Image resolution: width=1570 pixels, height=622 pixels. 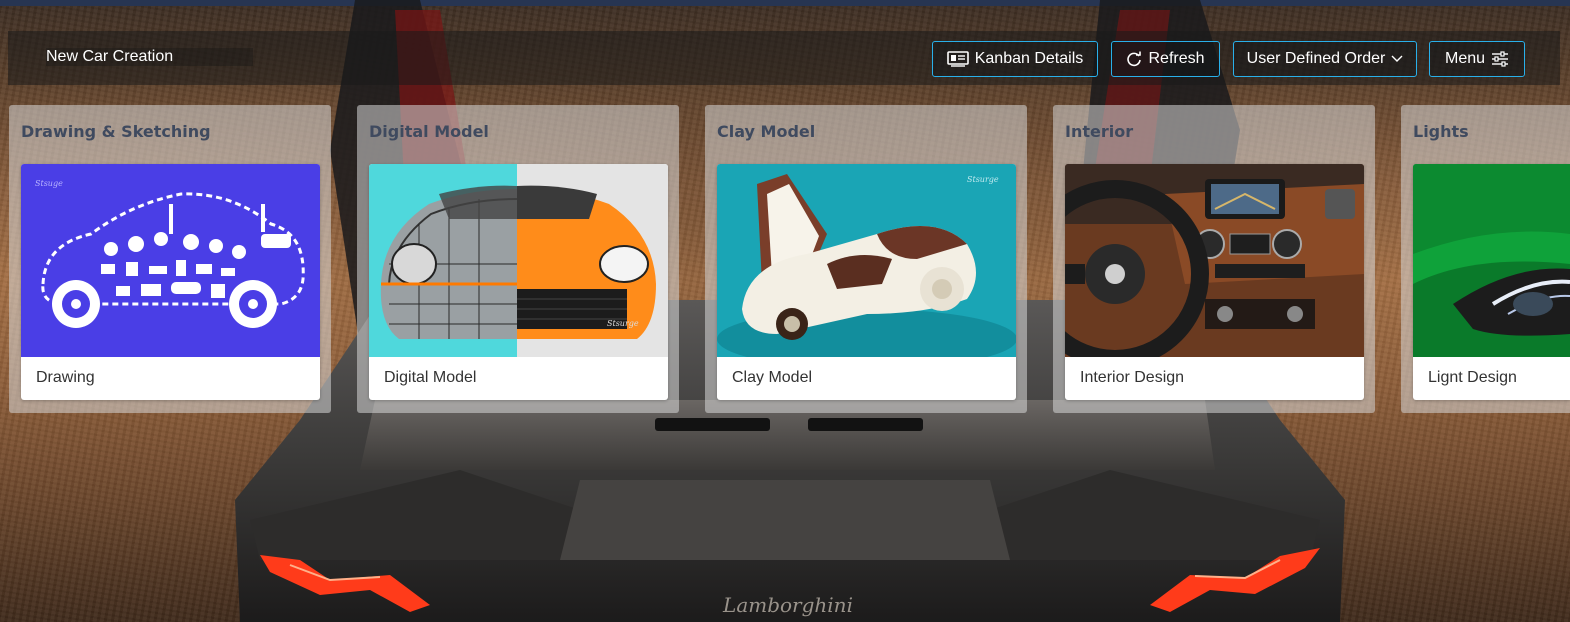 I want to click on kanban-card-digital-model: Stsurge Digital Model, so click(x=518, y=282).